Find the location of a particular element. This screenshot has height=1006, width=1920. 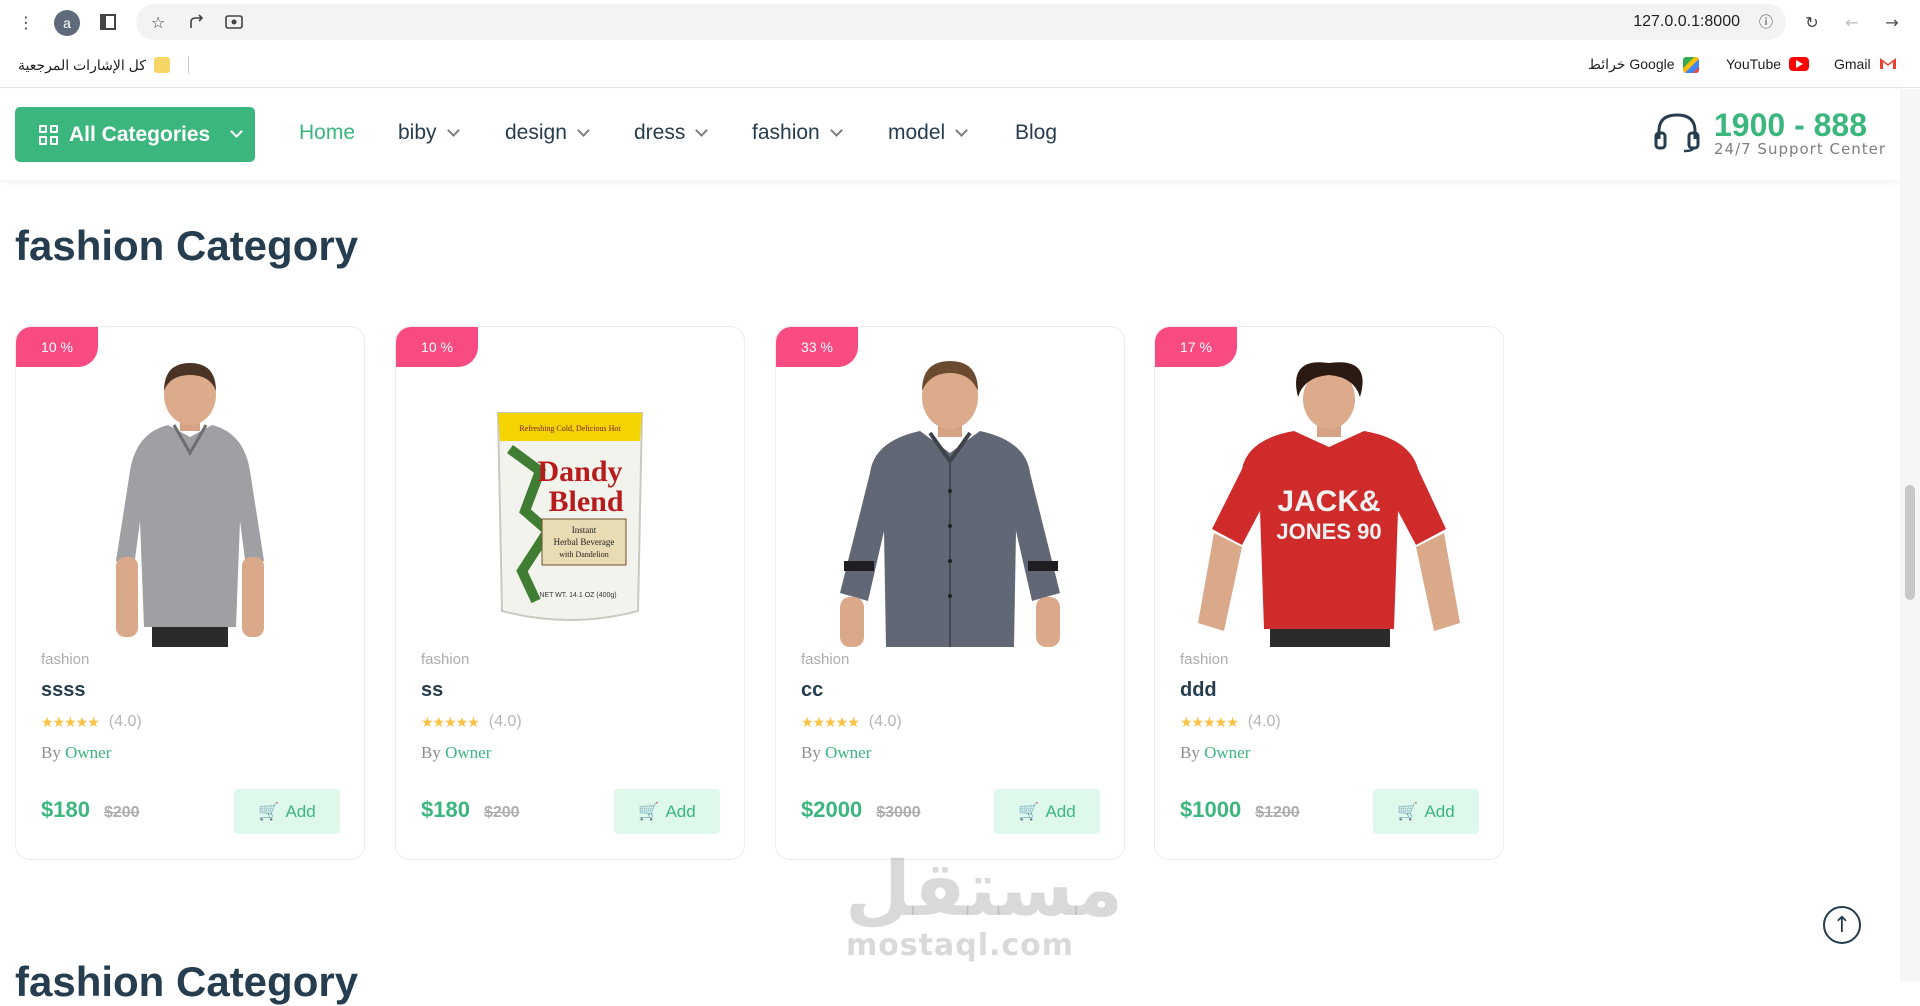

product-name: cc is located at coordinates (812, 690).